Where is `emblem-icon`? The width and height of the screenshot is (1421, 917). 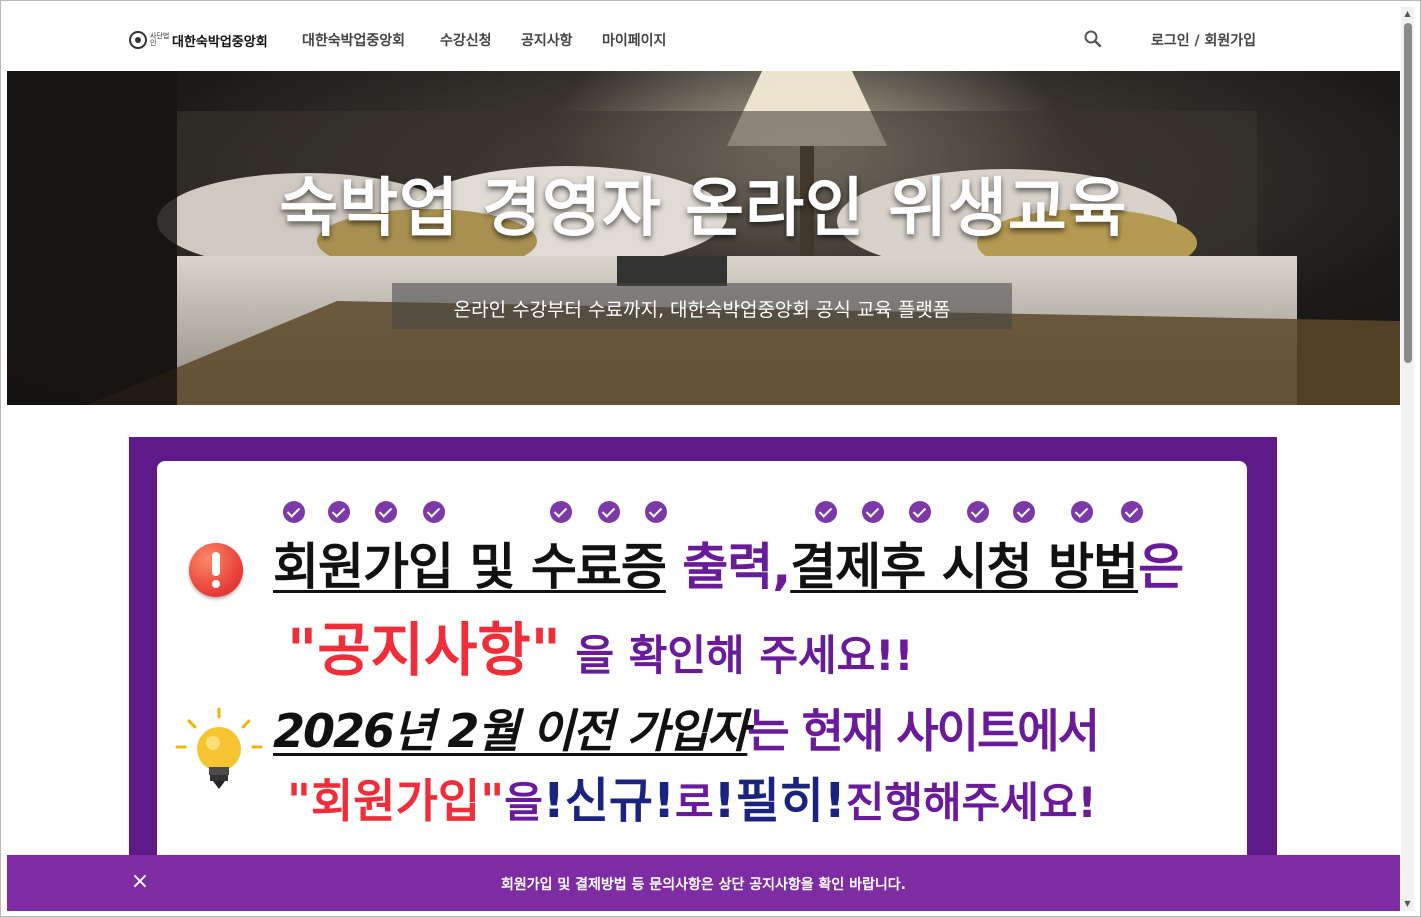 emblem-icon is located at coordinates (138, 40).